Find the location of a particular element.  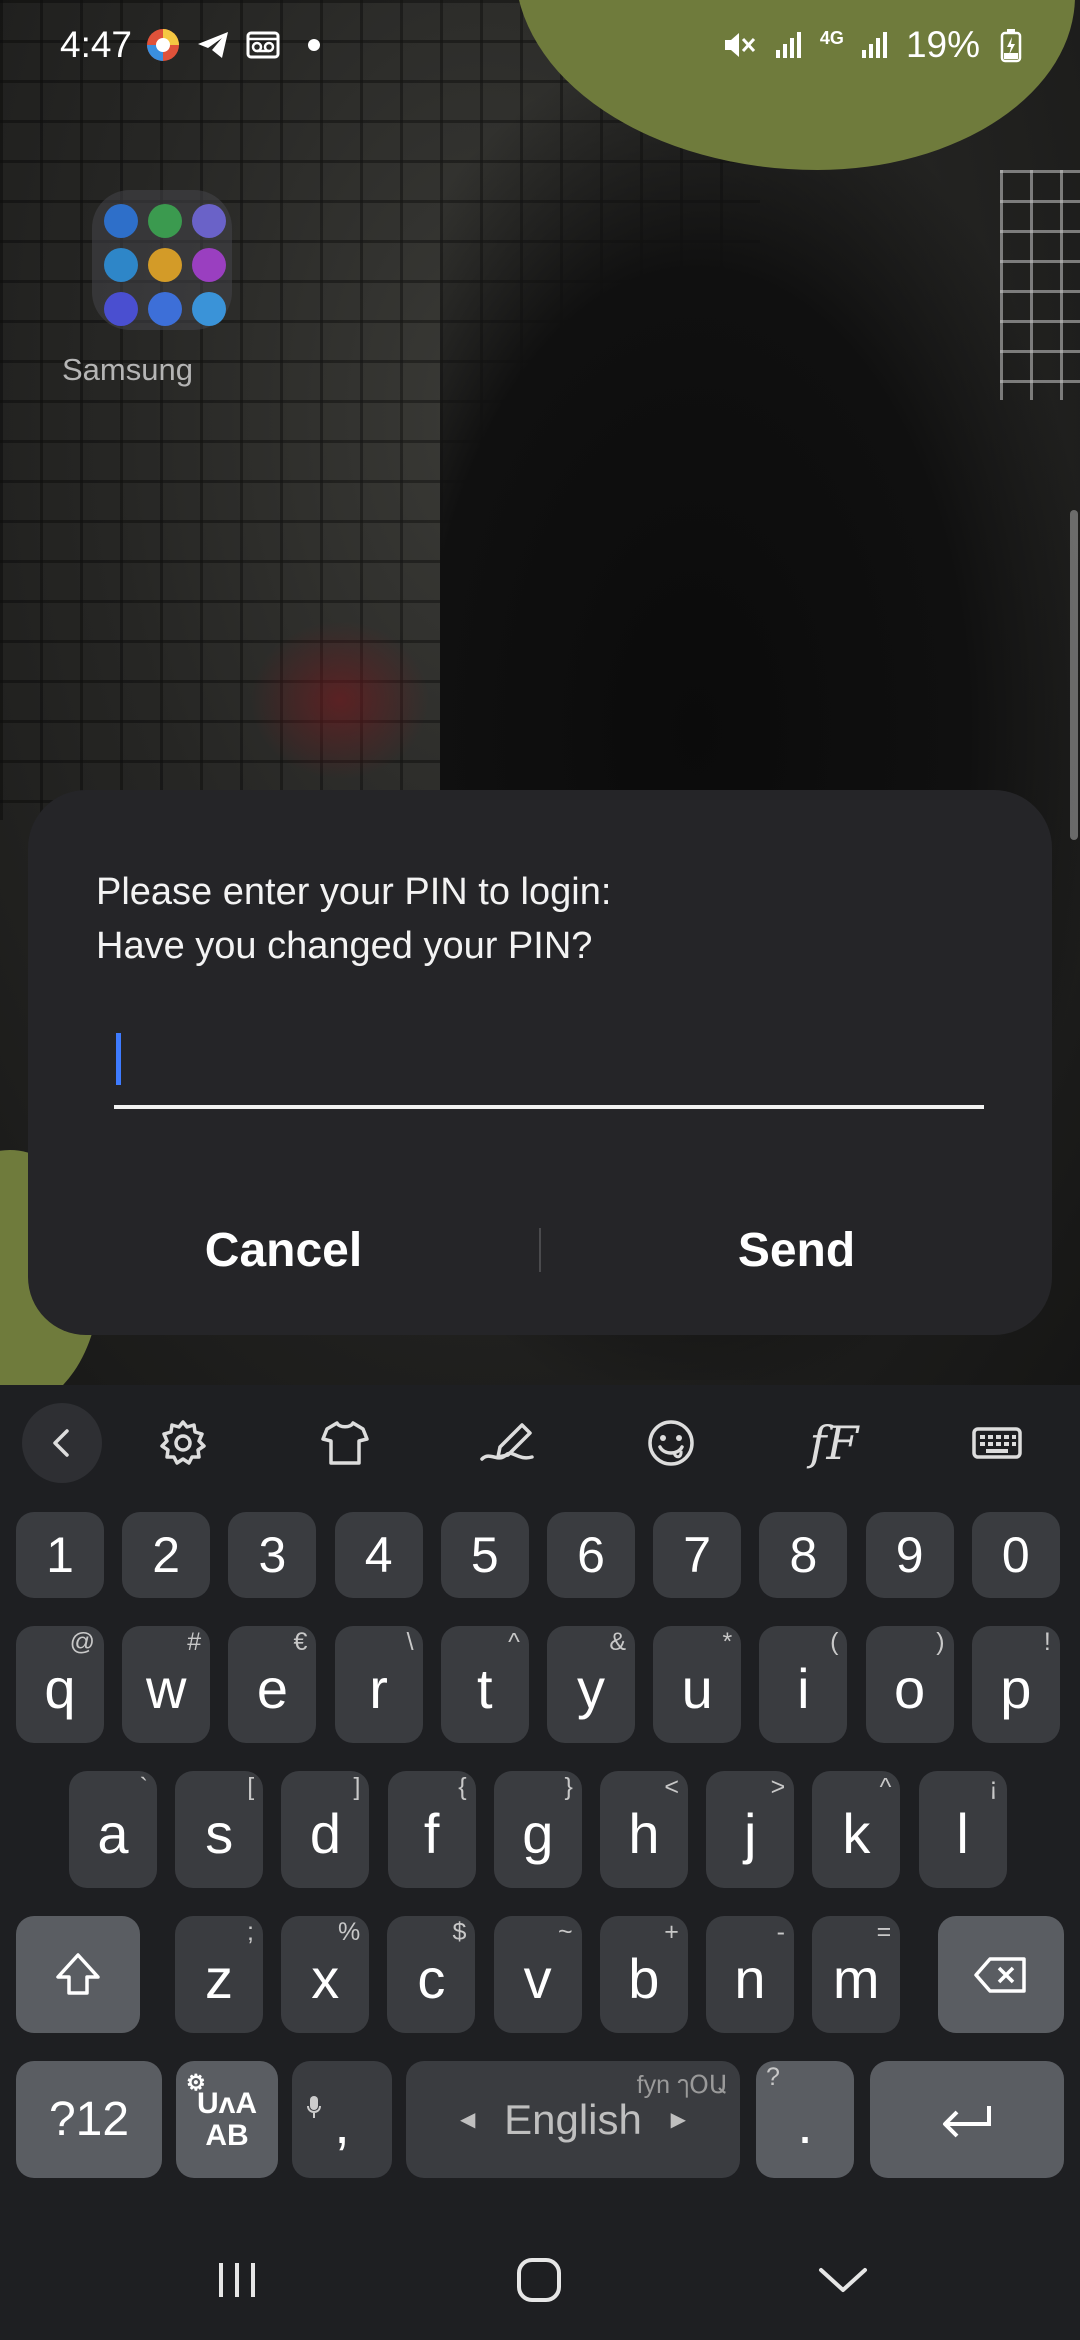

key-0: @ q is located at coordinates (60, 1684).